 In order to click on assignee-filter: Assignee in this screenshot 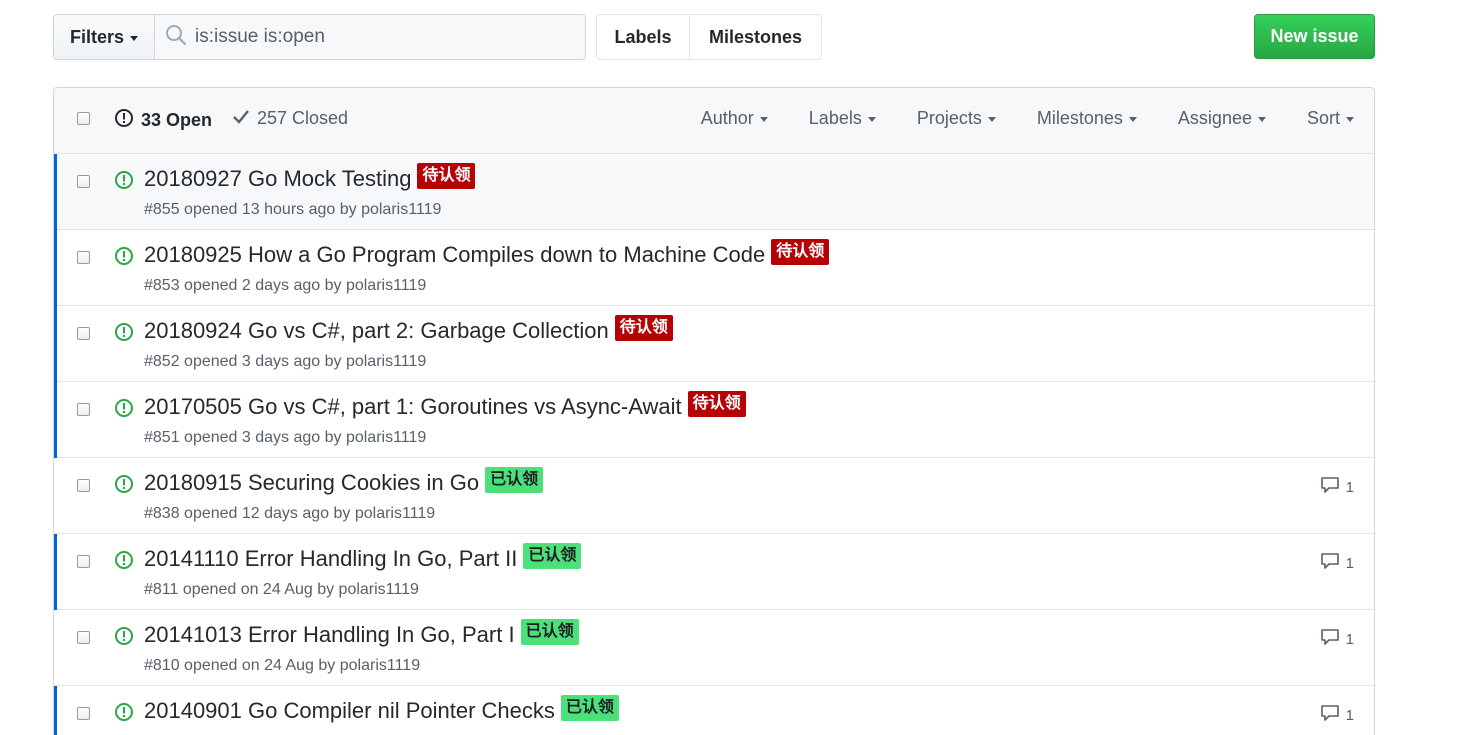, I will do `click(1222, 118)`.